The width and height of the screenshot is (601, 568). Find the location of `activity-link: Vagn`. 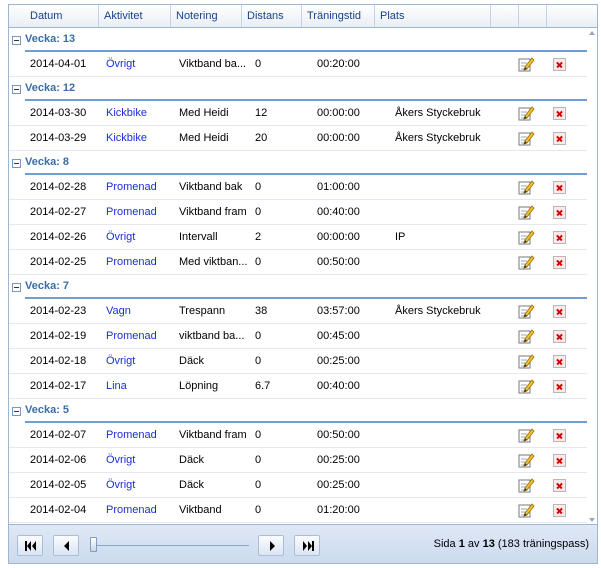

activity-link: Vagn is located at coordinates (139, 311).